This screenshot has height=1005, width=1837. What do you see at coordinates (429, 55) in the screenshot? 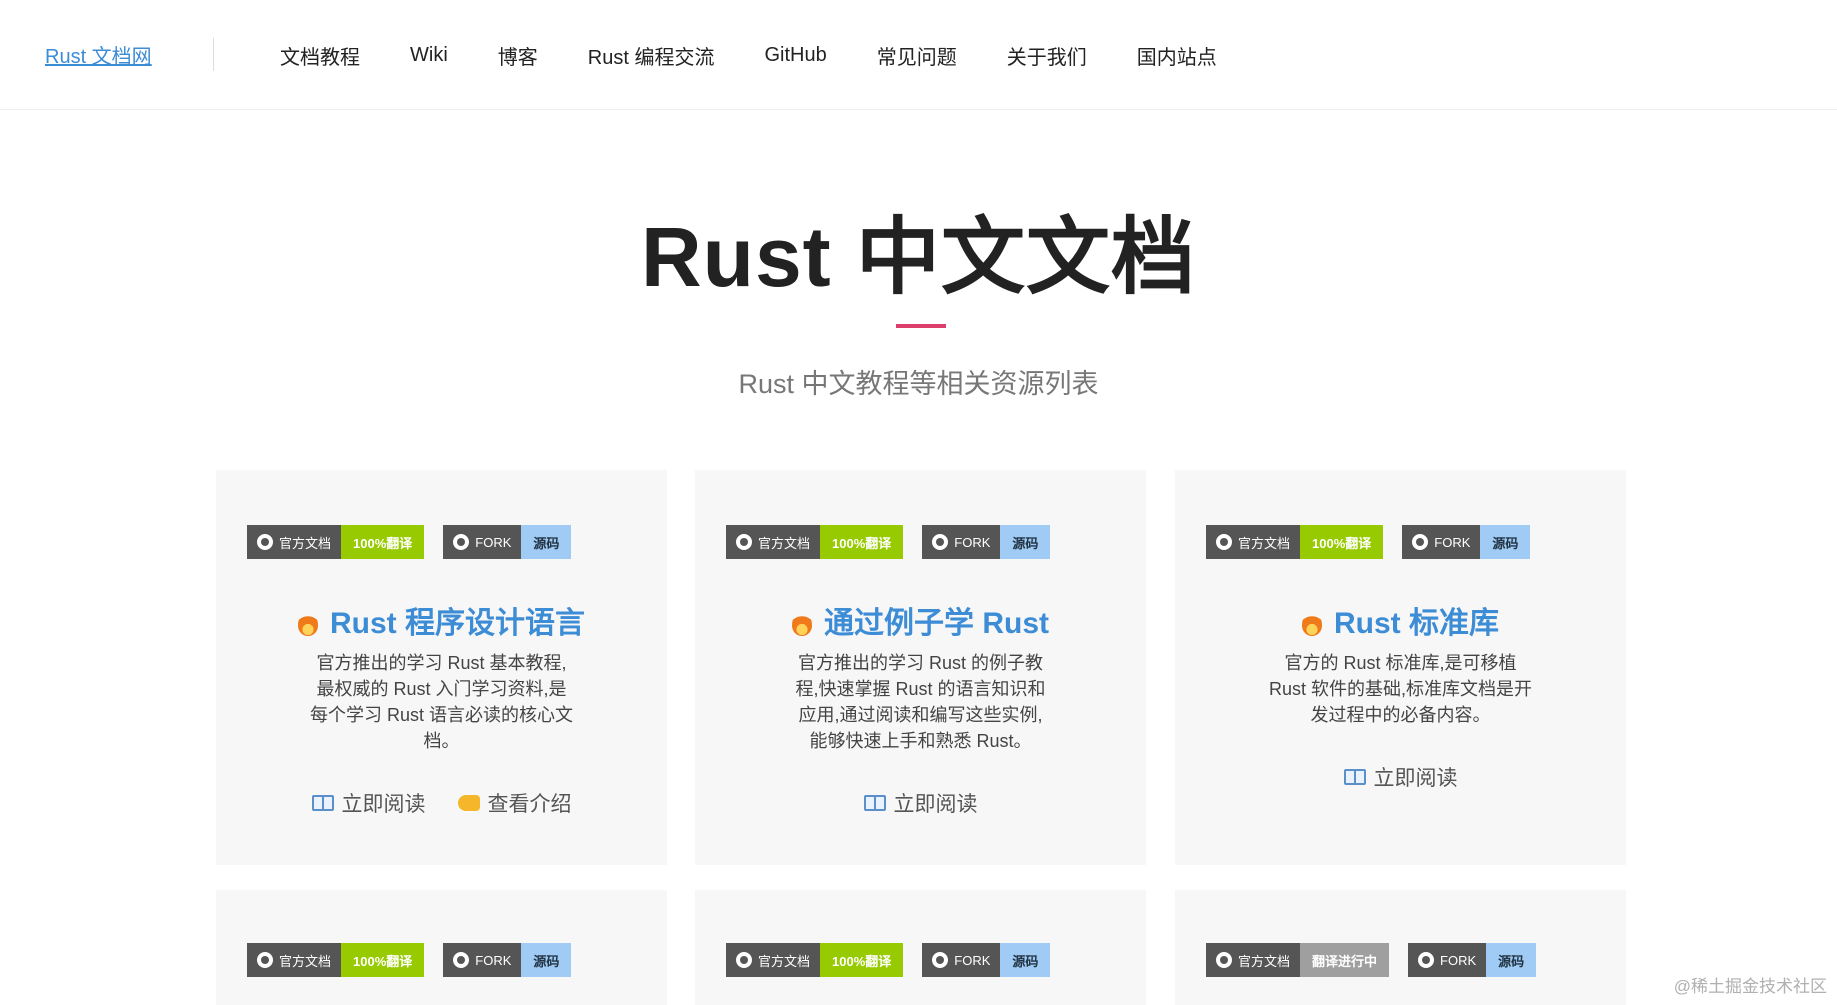
I see `nav-item-wiki: Wiki` at bounding box center [429, 55].